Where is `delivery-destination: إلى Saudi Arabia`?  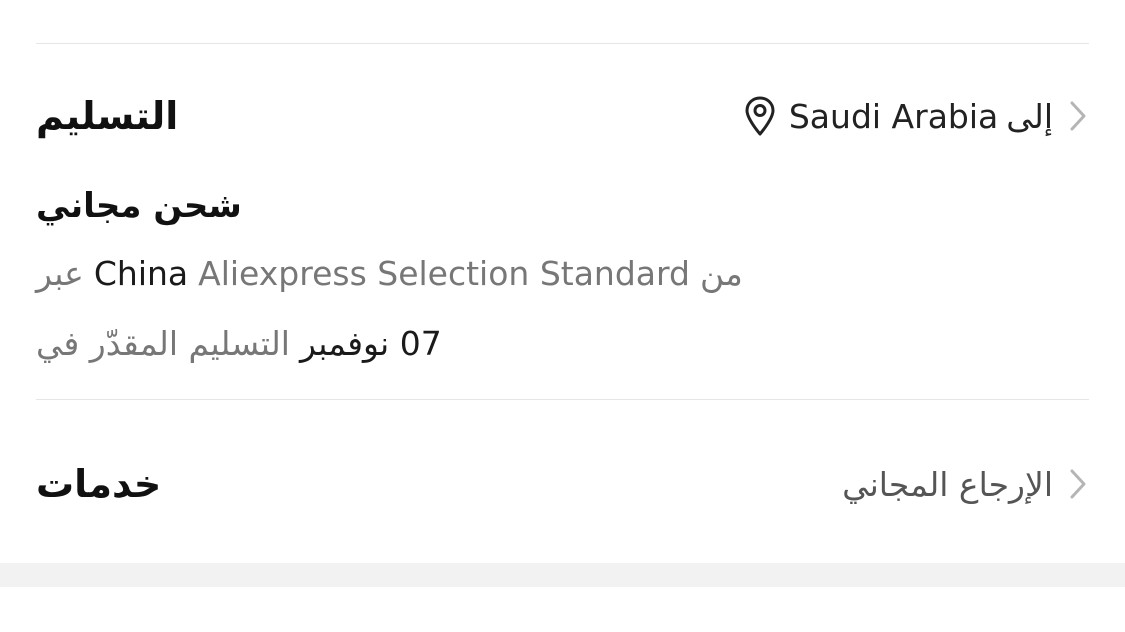
delivery-destination: إلى Saudi Arabia is located at coordinates (898, 116).